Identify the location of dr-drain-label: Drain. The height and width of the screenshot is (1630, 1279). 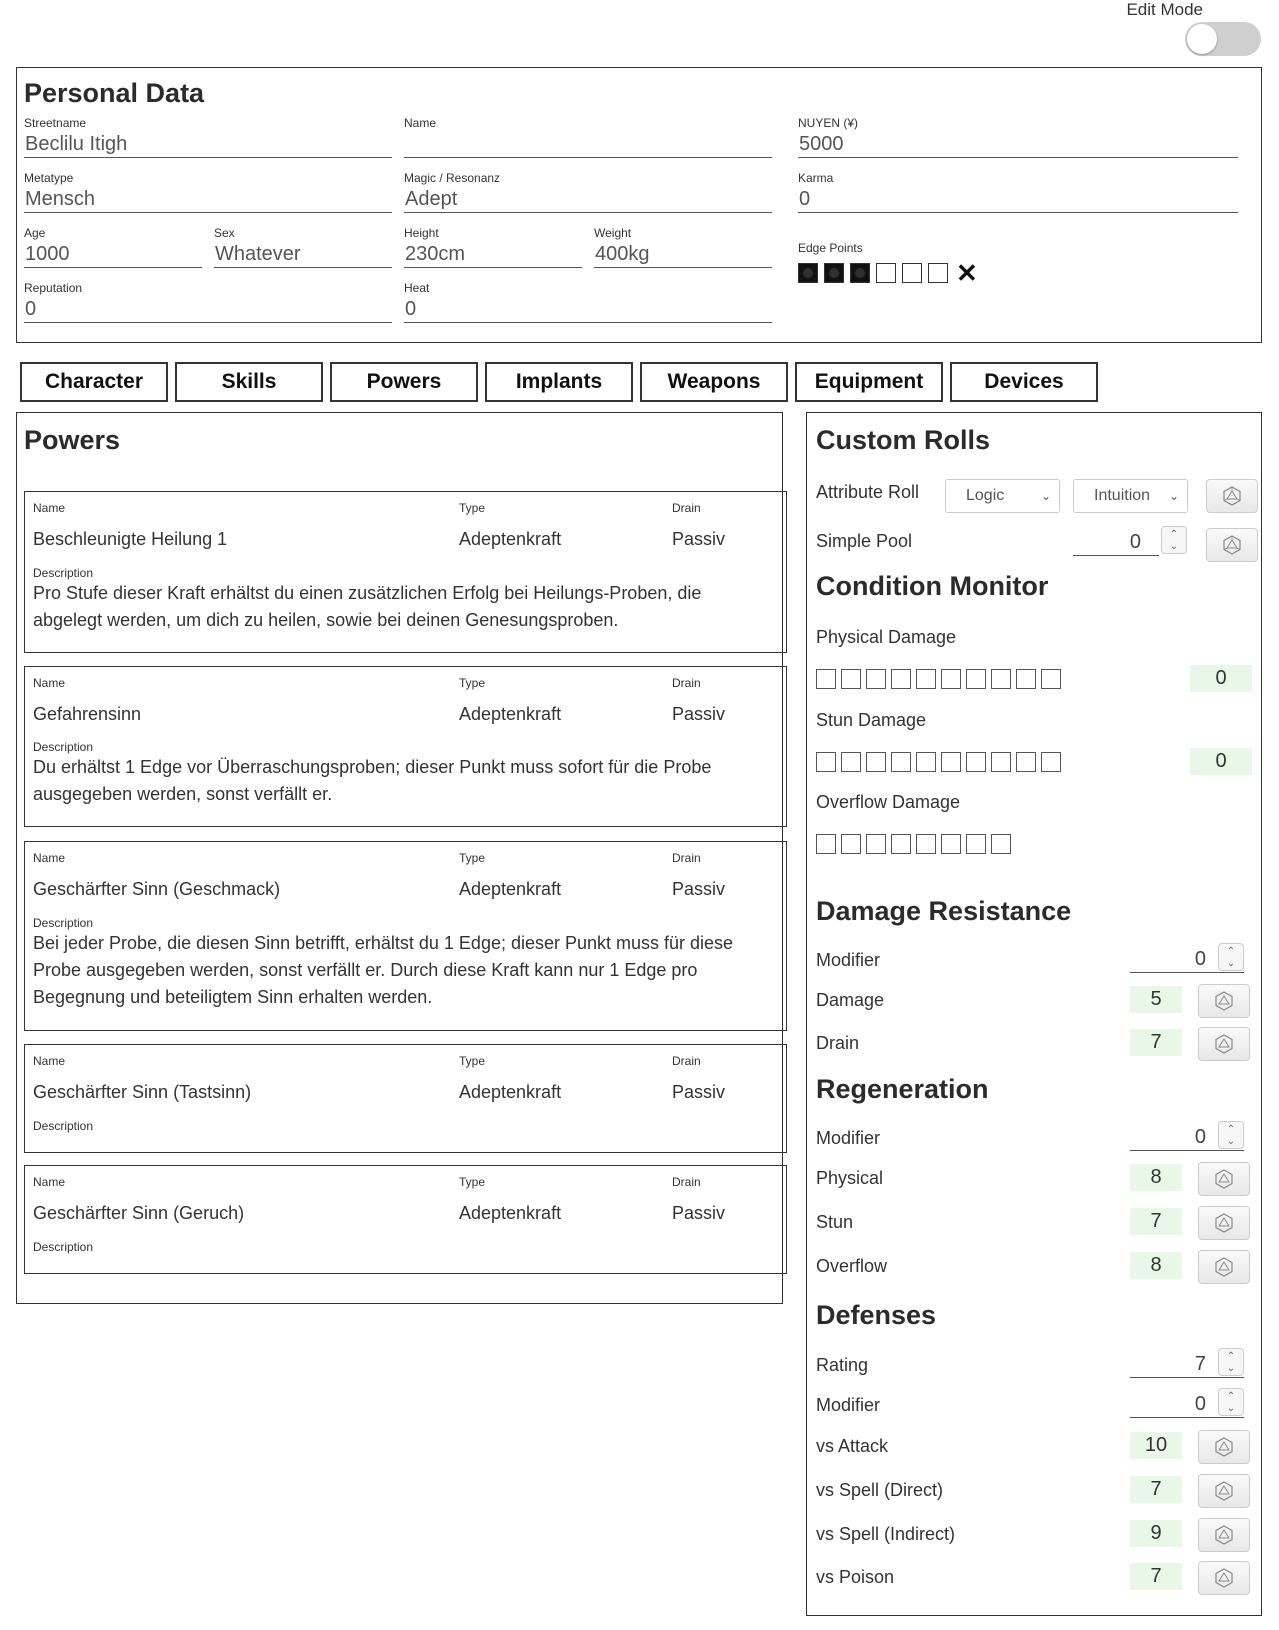
(838, 1043).